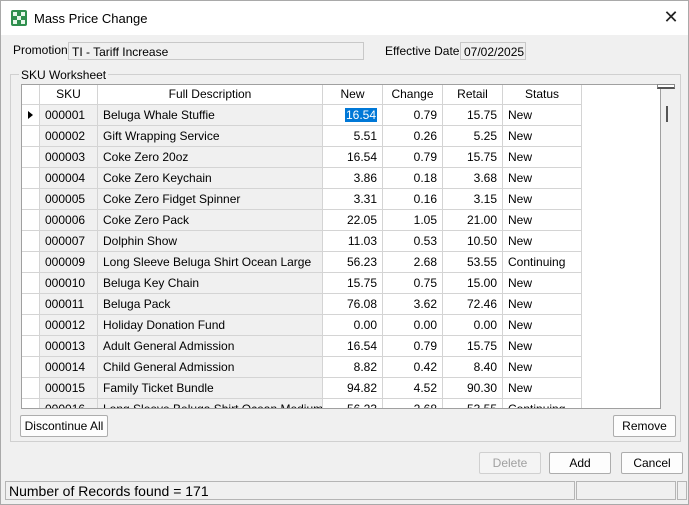  I want to click on cell-retail: 10.50, so click(473, 241).